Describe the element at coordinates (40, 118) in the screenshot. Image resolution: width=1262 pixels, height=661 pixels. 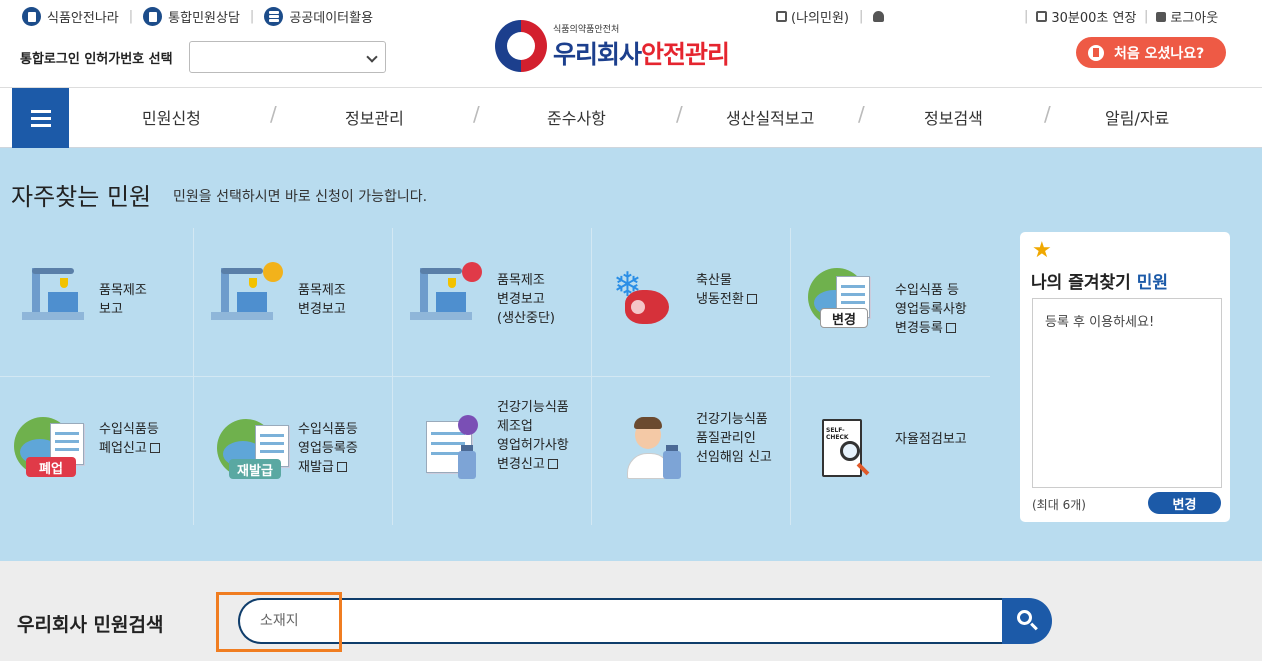
I see `hamburger-menu-button` at that location.